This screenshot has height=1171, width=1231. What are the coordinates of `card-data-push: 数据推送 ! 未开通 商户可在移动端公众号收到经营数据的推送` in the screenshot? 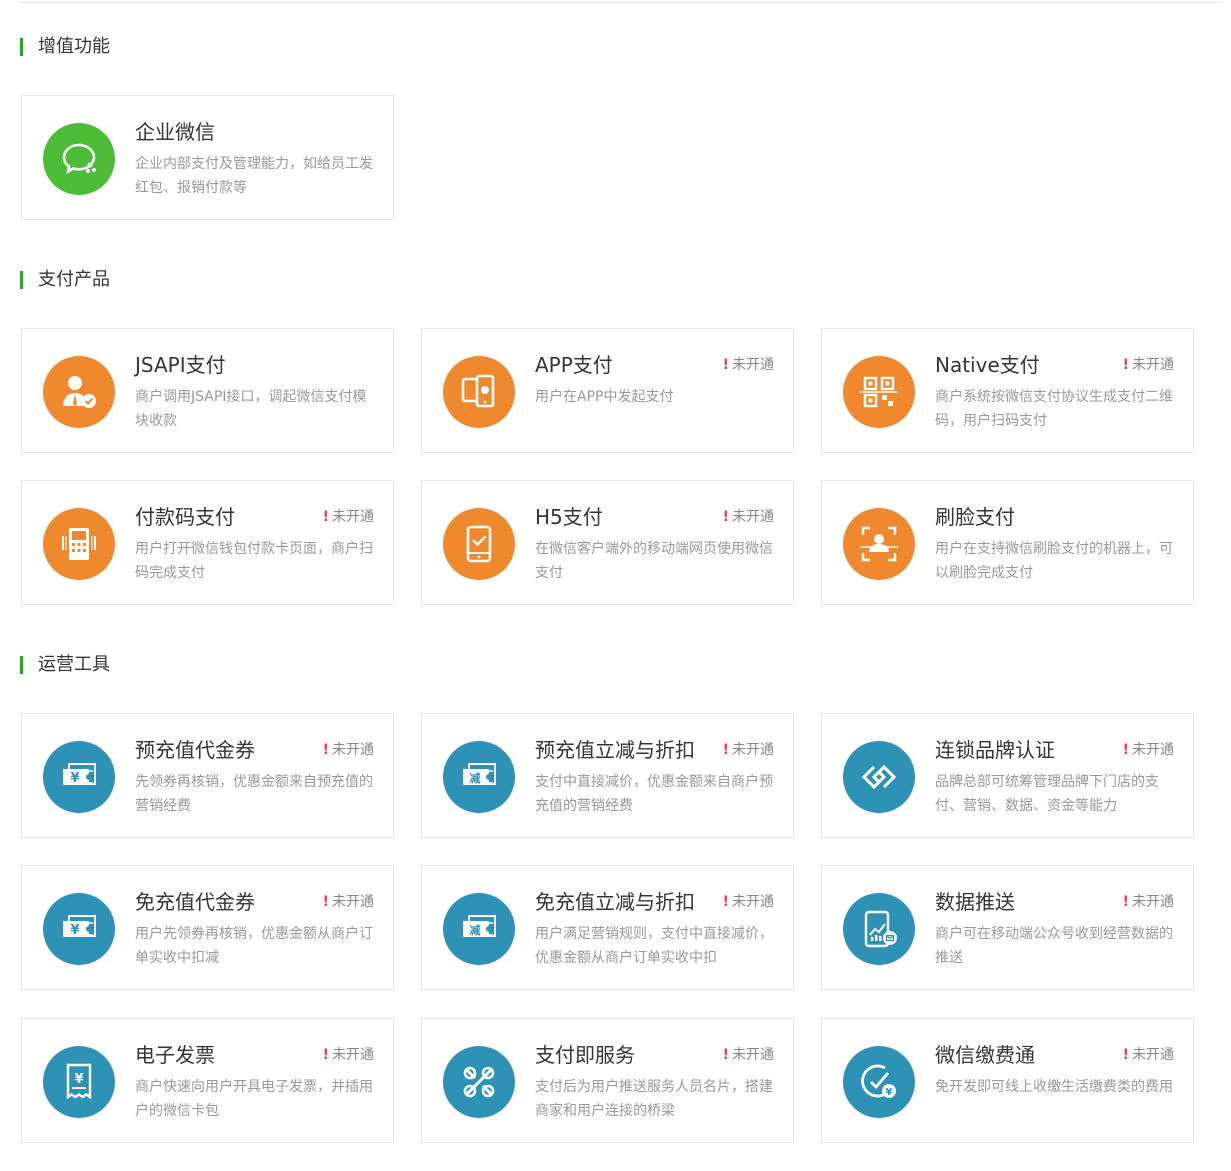 It's located at (1007, 927).